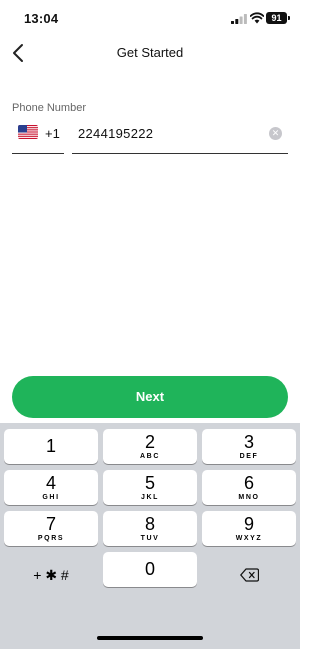 The image size is (320, 649). What do you see at coordinates (180, 136) in the screenshot?
I see `phone-number-input: 2244195222 ✕` at bounding box center [180, 136].